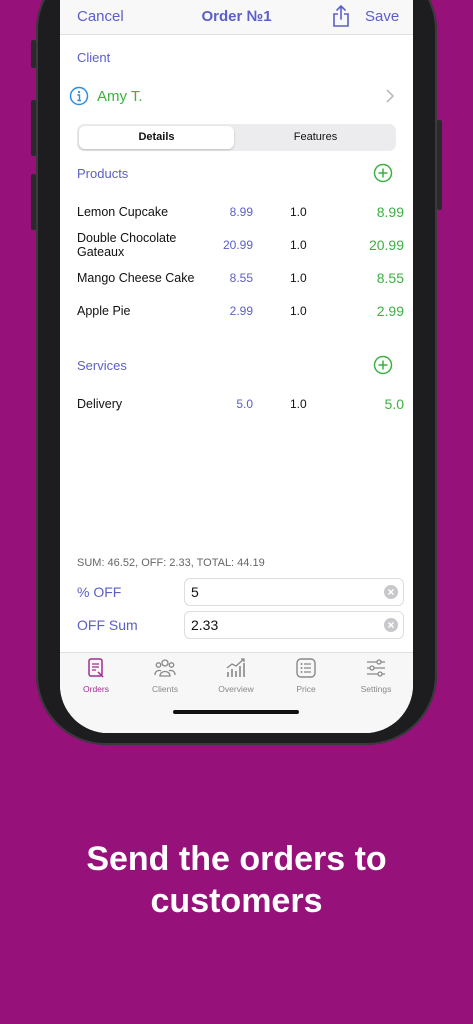 This screenshot has width=473, height=1024. Describe the element at coordinates (136, 278) in the screenshot. I see `product-name: Mango Cheese Cake` at that location.